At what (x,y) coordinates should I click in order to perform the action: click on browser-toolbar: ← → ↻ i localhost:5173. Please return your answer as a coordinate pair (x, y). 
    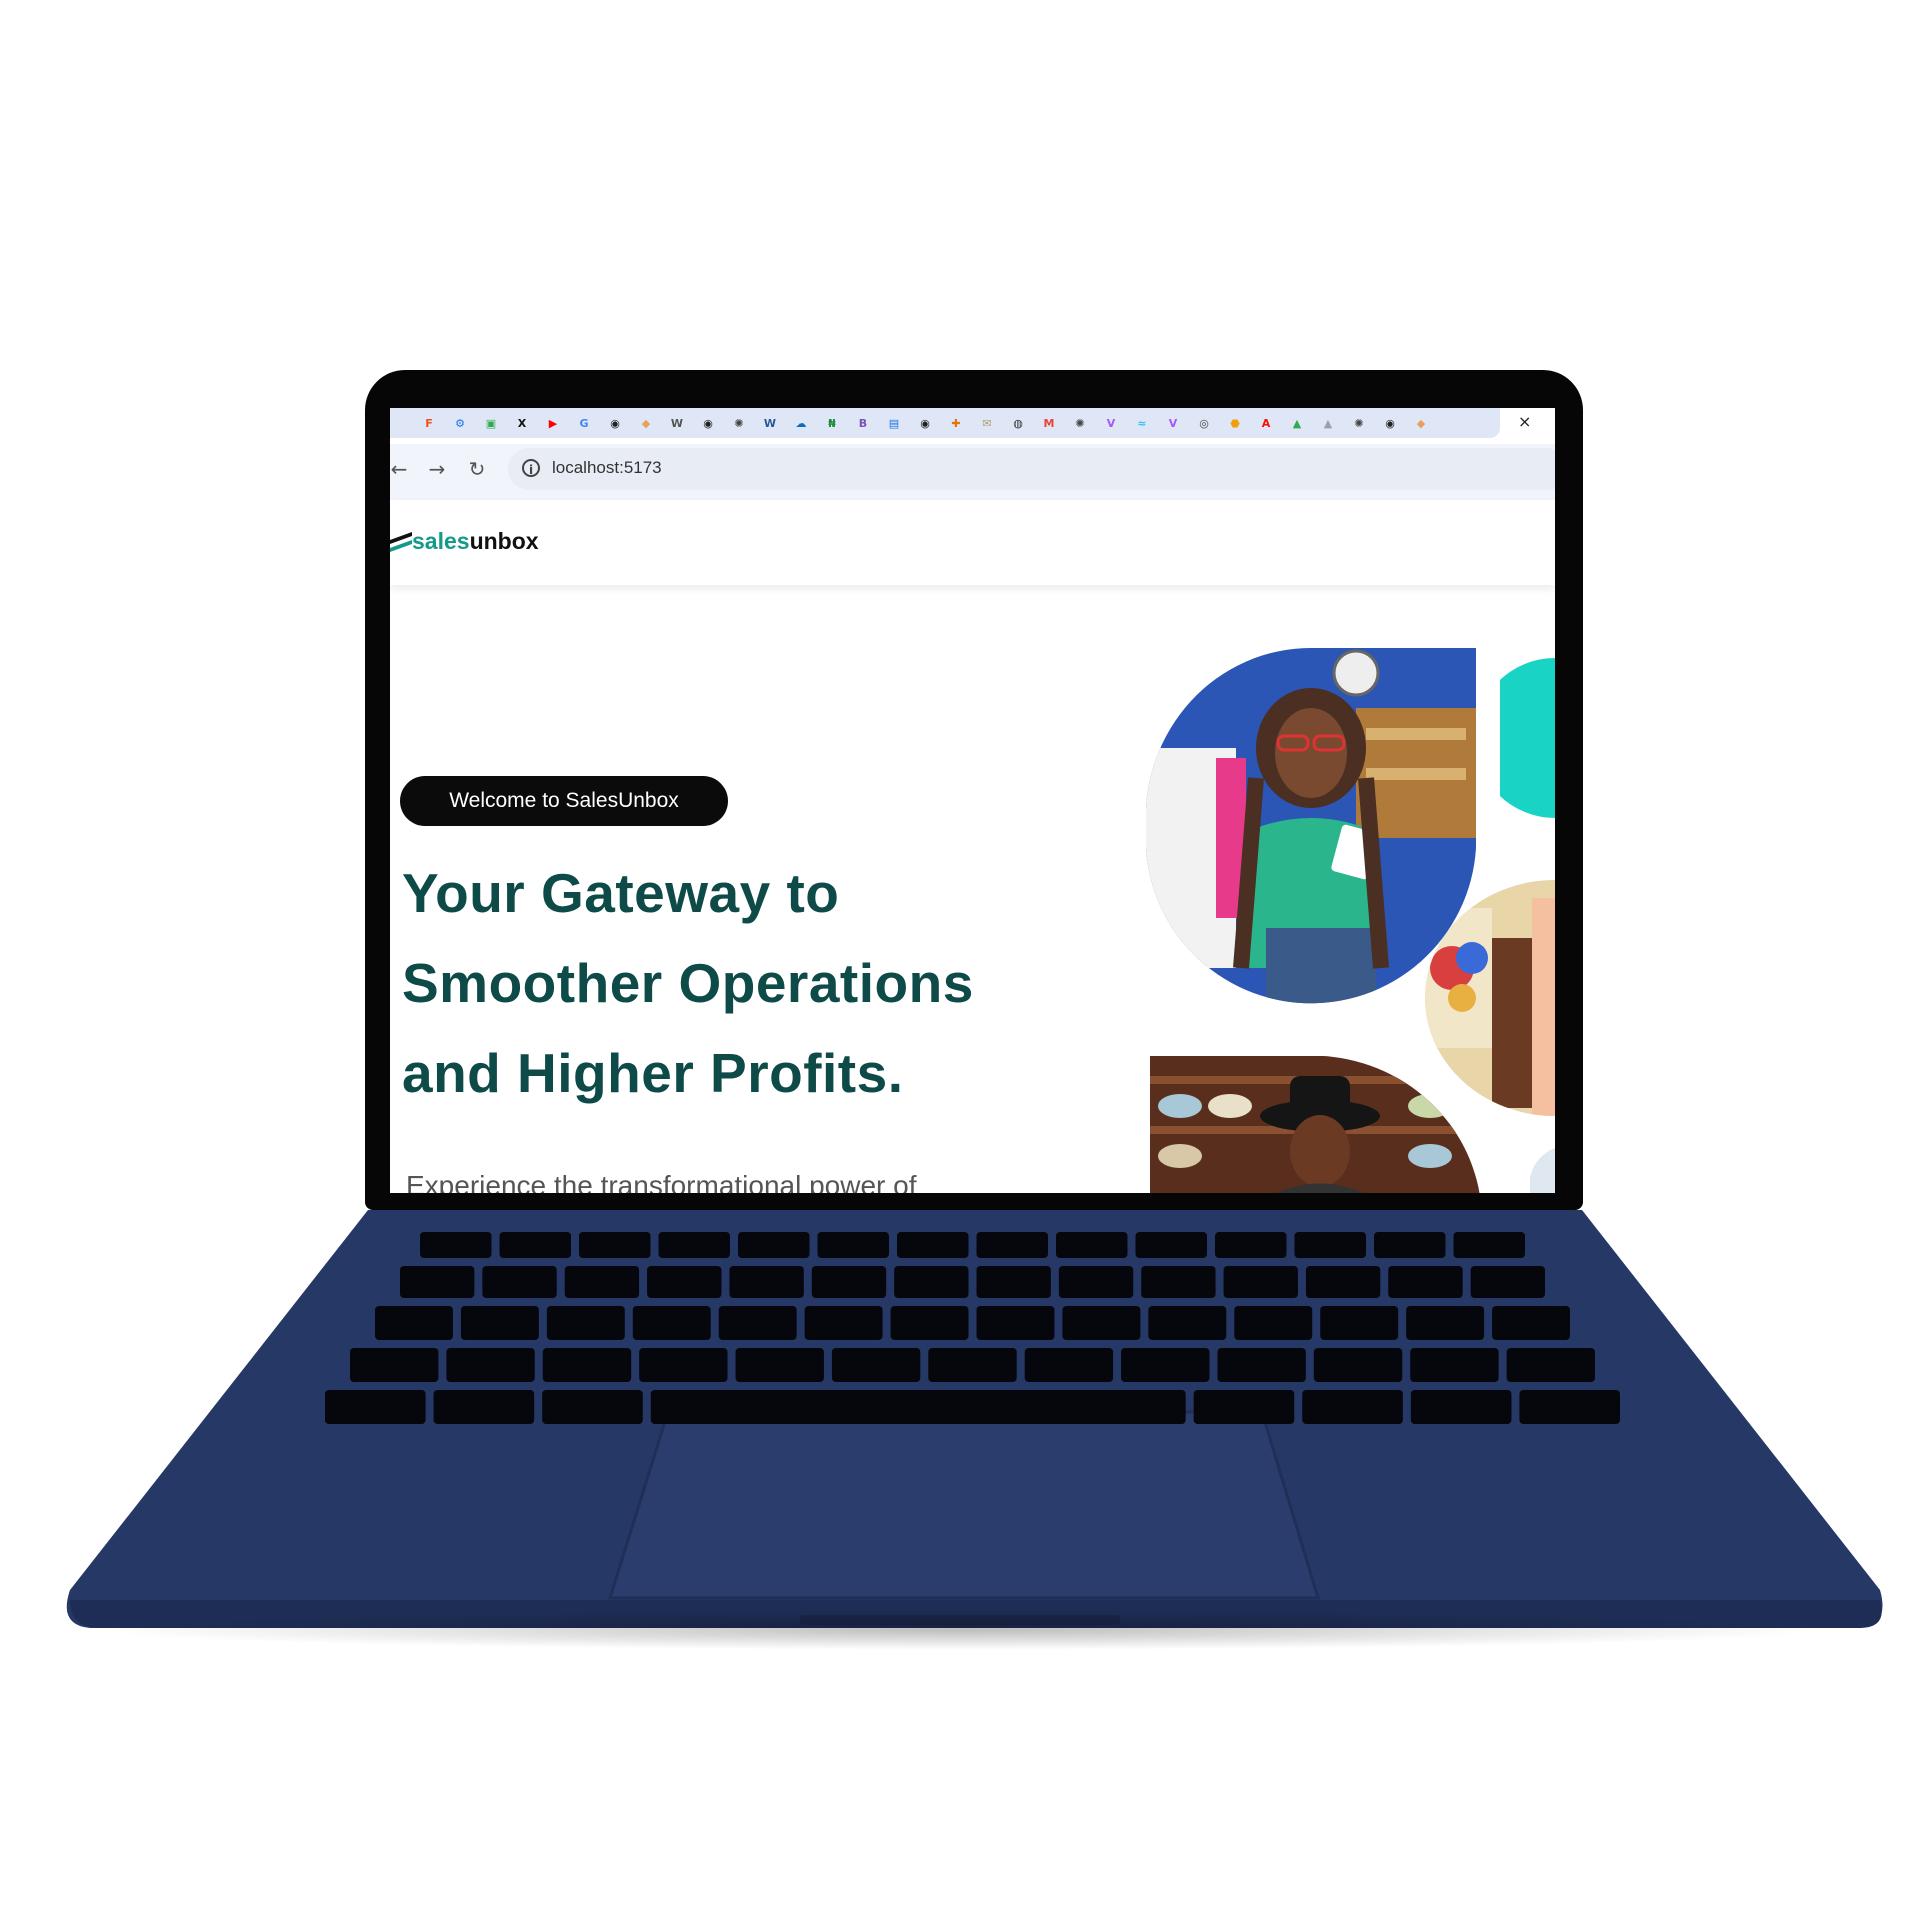
    Looking at the image, I should click on (972, 472).